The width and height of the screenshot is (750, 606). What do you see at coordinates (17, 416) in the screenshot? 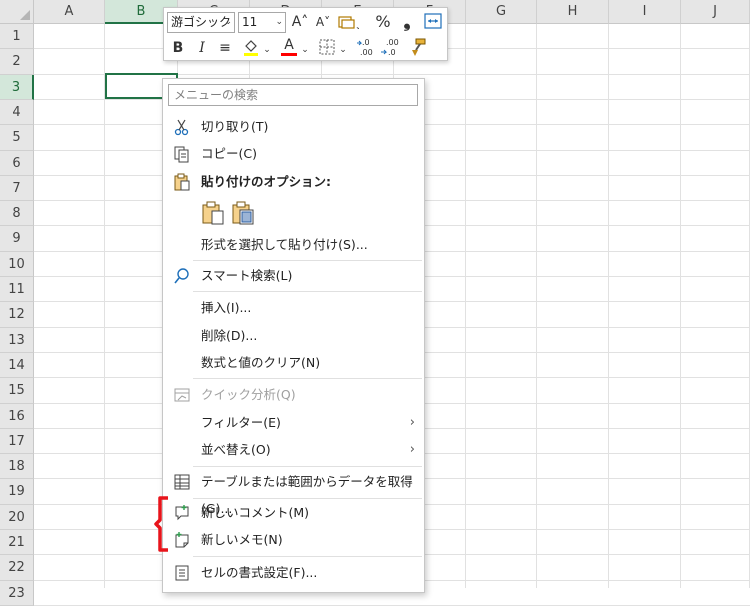
I see `row-header-16: 16` at bounding box center [17, 416].